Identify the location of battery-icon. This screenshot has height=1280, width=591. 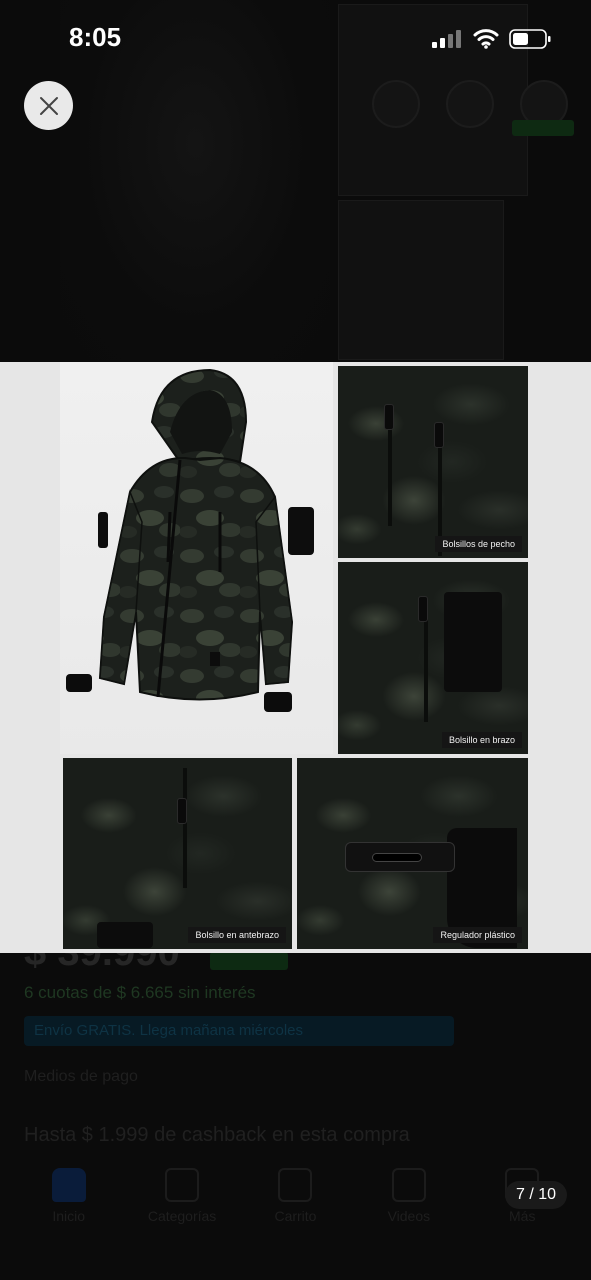
(530, 39).